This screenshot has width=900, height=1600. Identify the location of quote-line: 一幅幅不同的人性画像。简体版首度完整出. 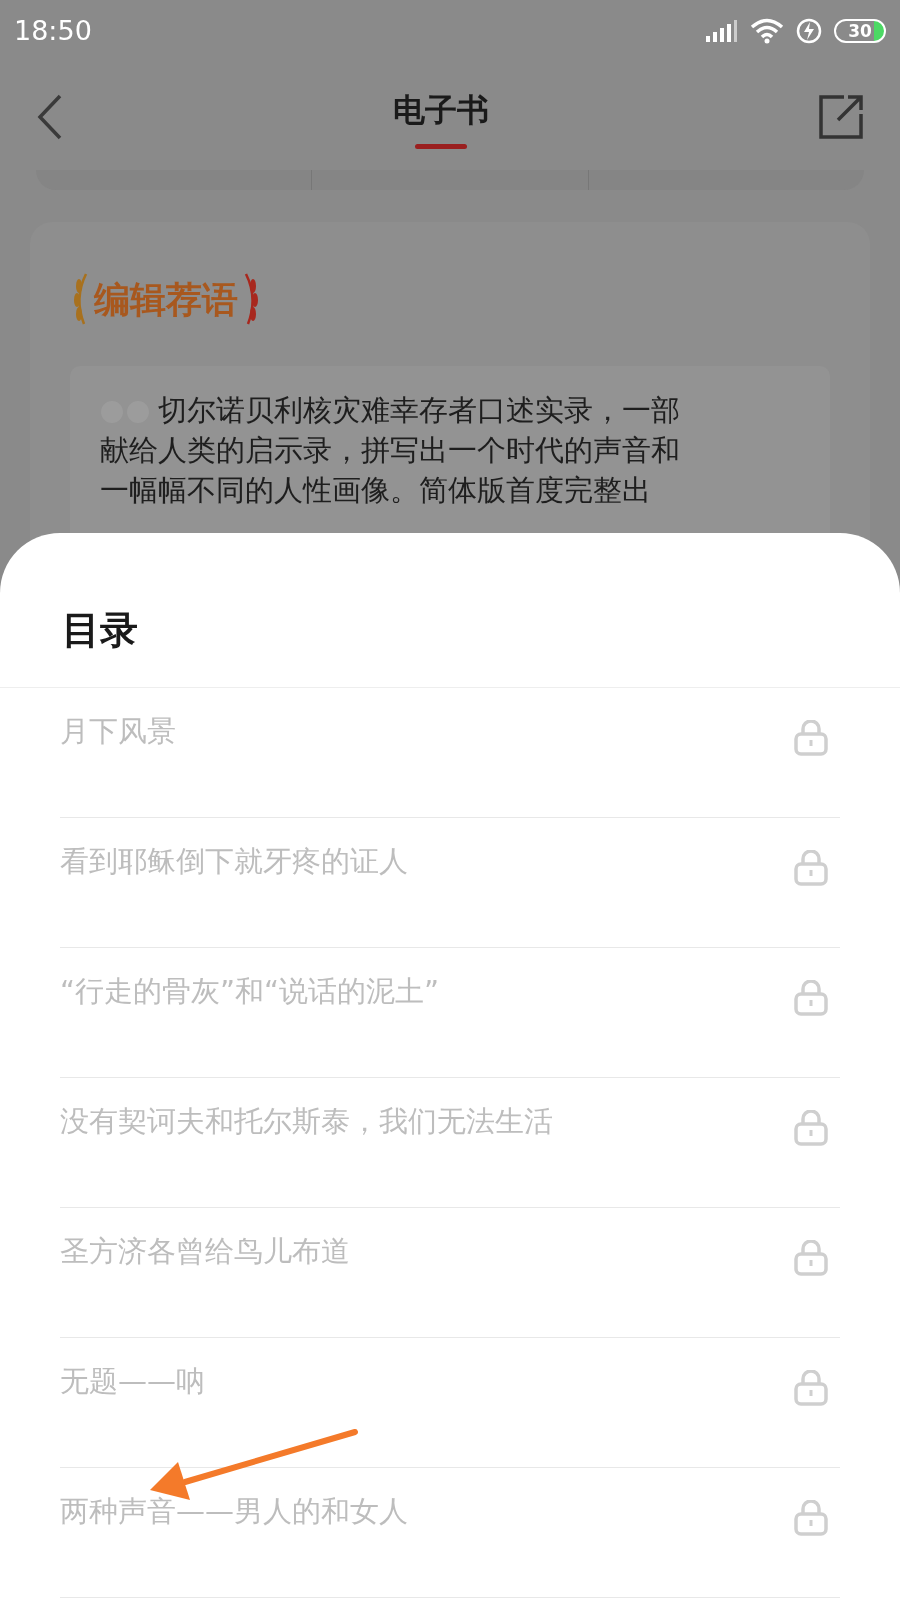
(375, 490).